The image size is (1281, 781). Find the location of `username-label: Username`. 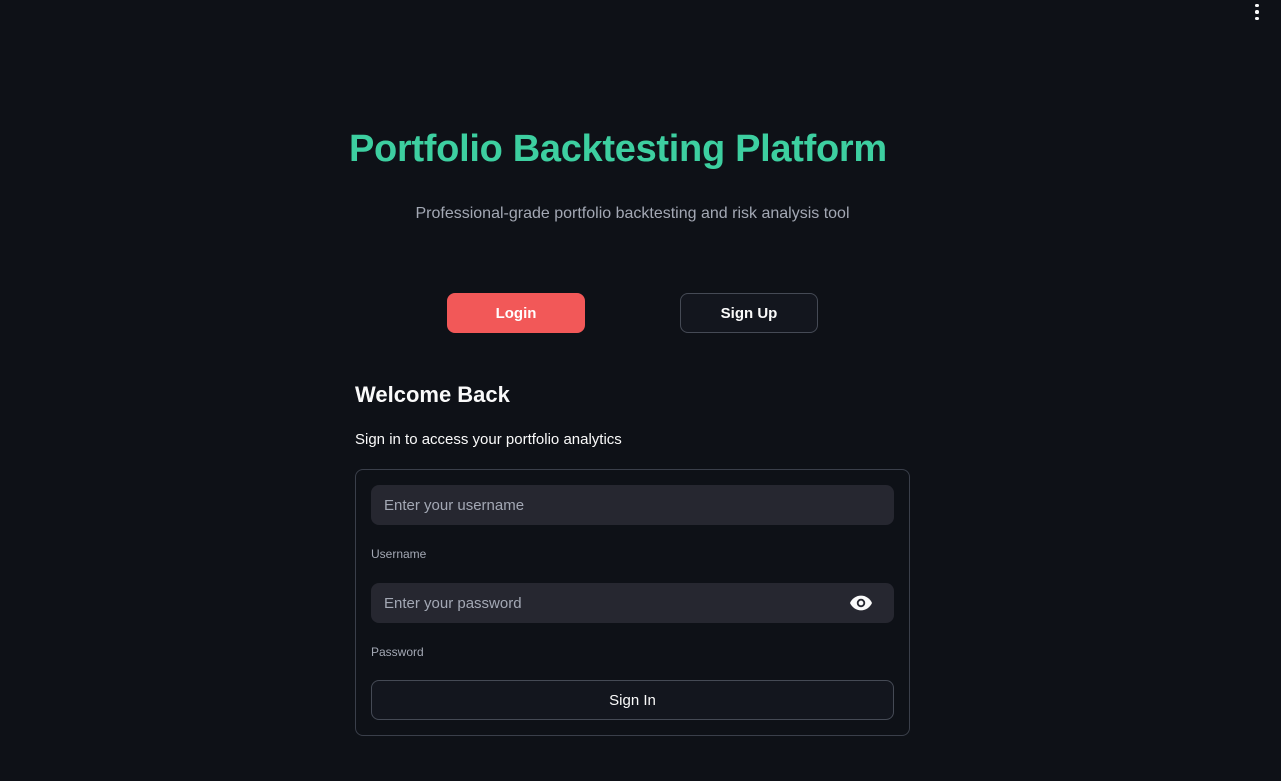

username-label: Username is located at coordinates (399, 554).